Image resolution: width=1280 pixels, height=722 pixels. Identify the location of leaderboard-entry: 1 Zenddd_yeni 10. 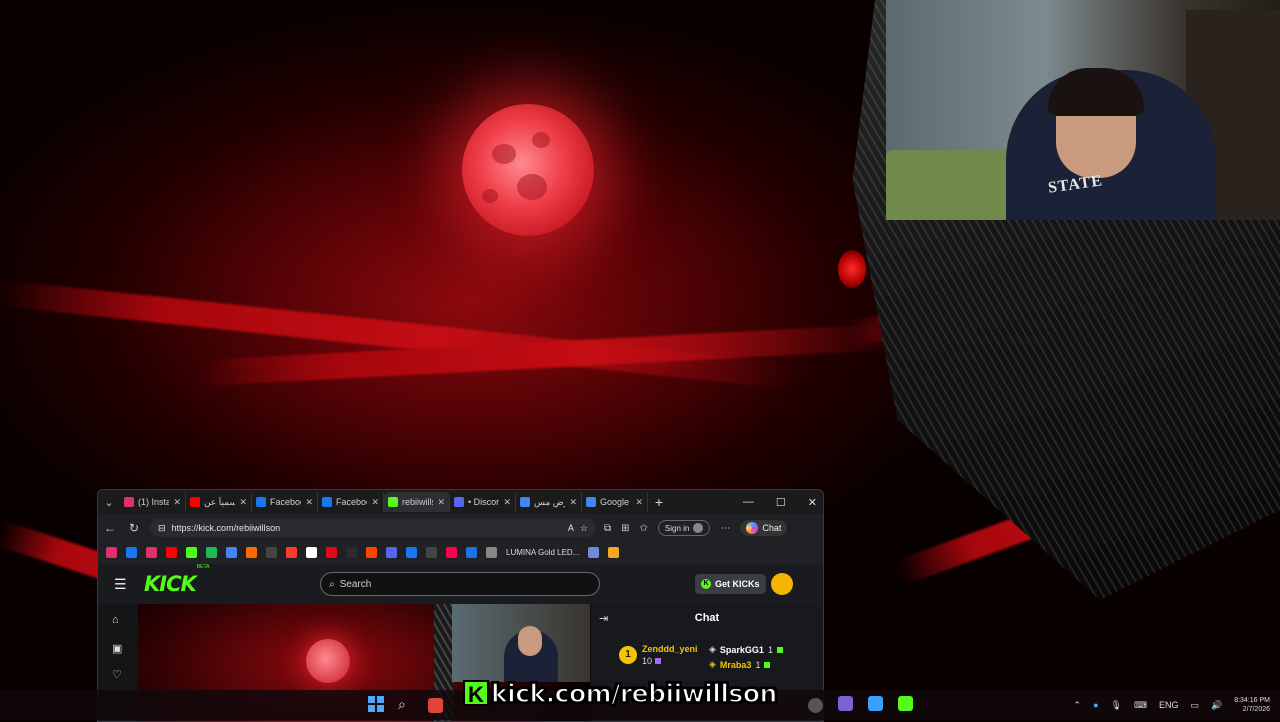
(658, 655).